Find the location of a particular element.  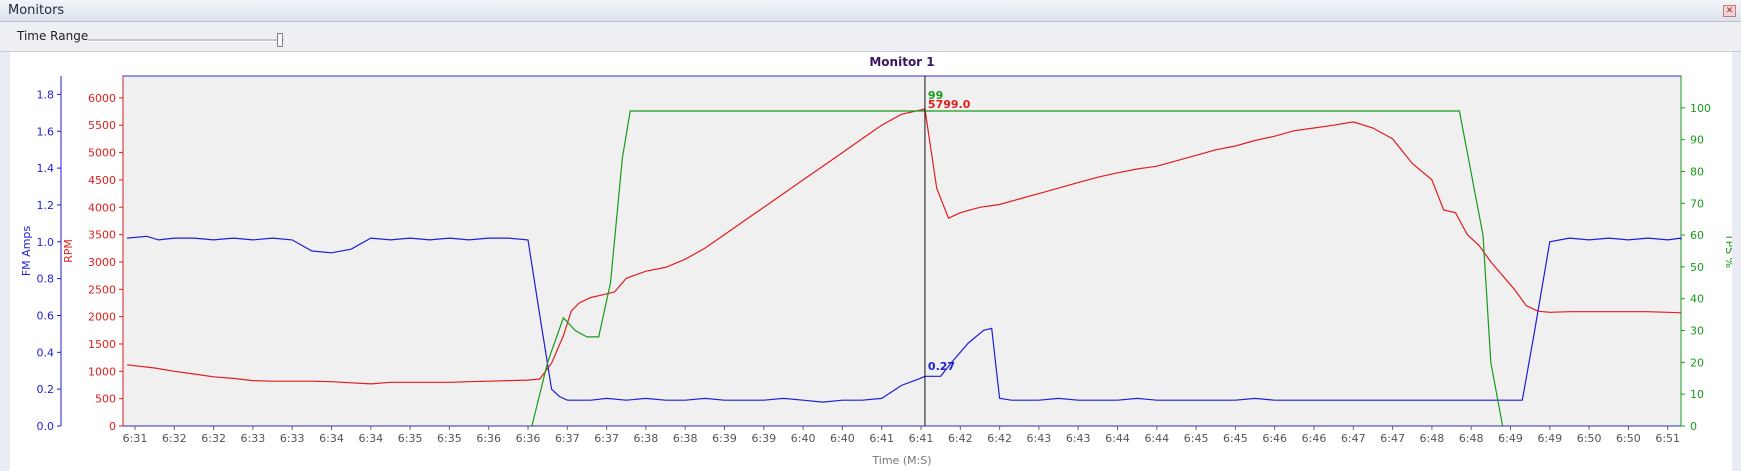

time-range-label: Time Range is located at coordinates (53, 36).